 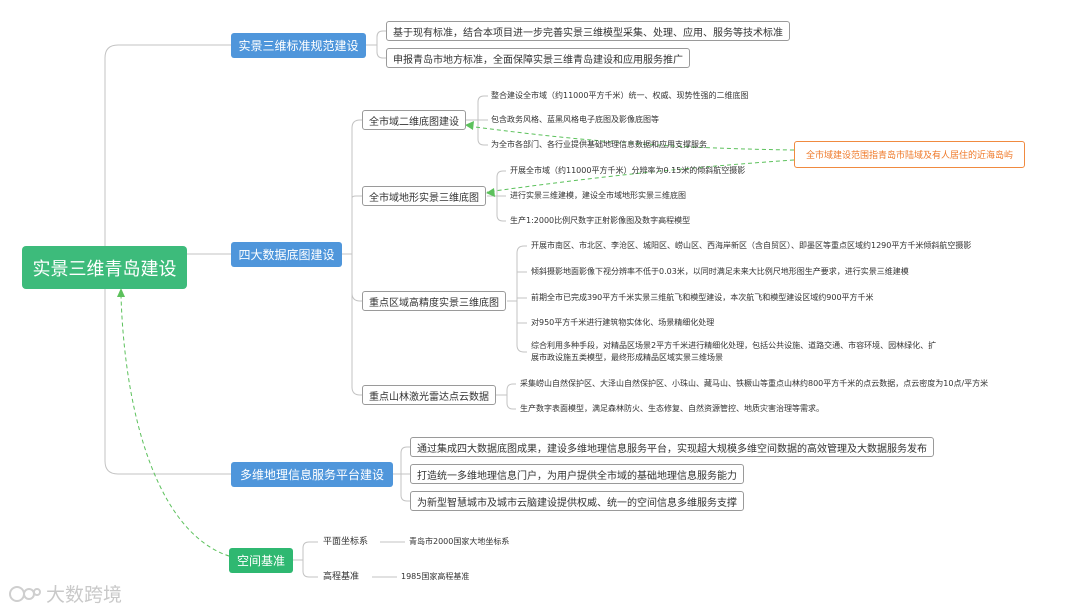 I want to click on leaf-2d-3: 为全市各部门、各行业提供基础地理信息数据和应用支撑服务, so click(x=599, y=144).